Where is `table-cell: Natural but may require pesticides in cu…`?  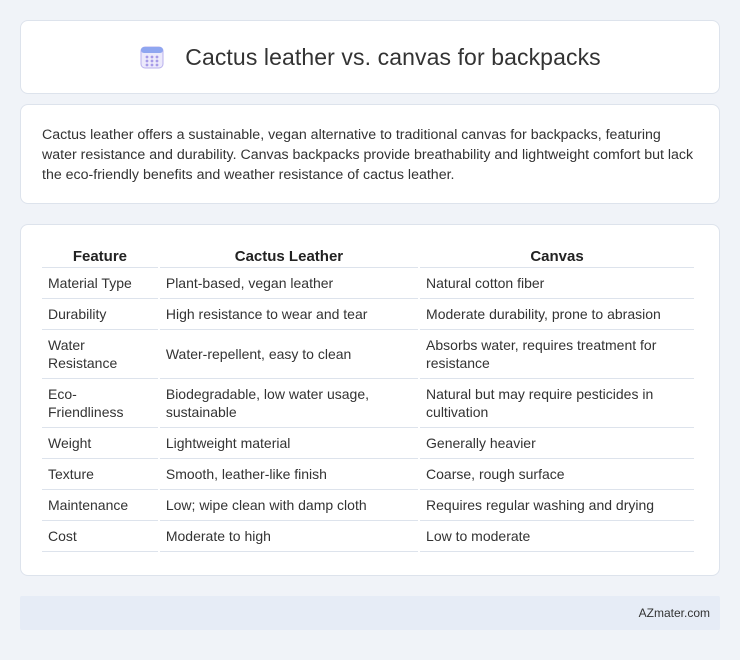 table-cell: Natural but may require pesticides in cu… is located at coordinates (557, 403).